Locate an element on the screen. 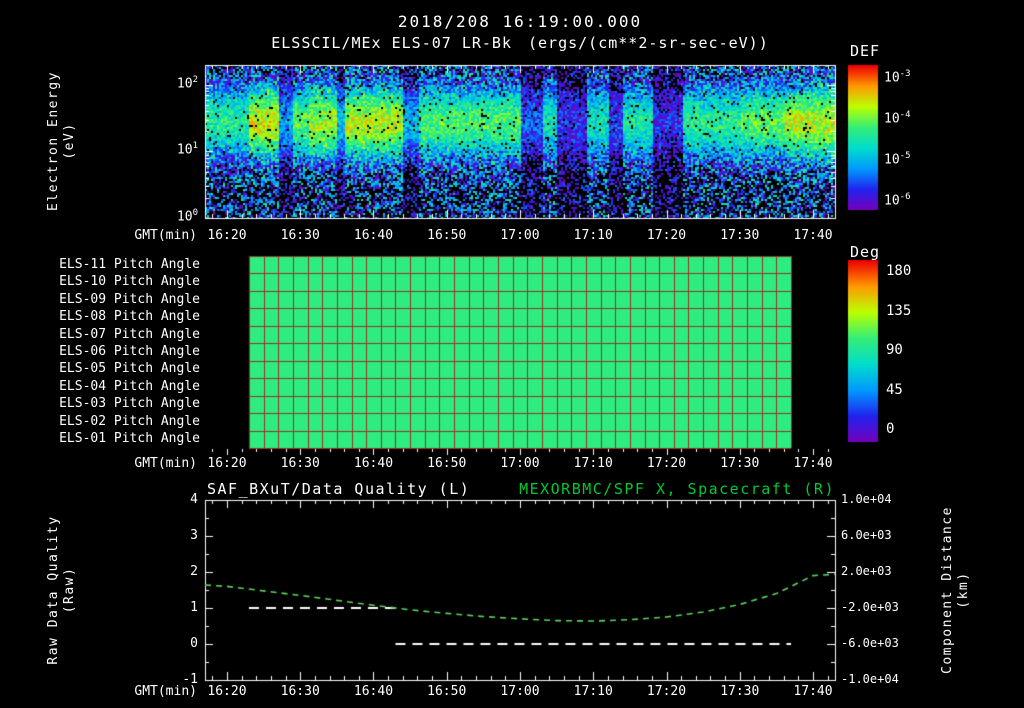  colorbar-tick-label: 10-6 is located at coordinates (897, 200).